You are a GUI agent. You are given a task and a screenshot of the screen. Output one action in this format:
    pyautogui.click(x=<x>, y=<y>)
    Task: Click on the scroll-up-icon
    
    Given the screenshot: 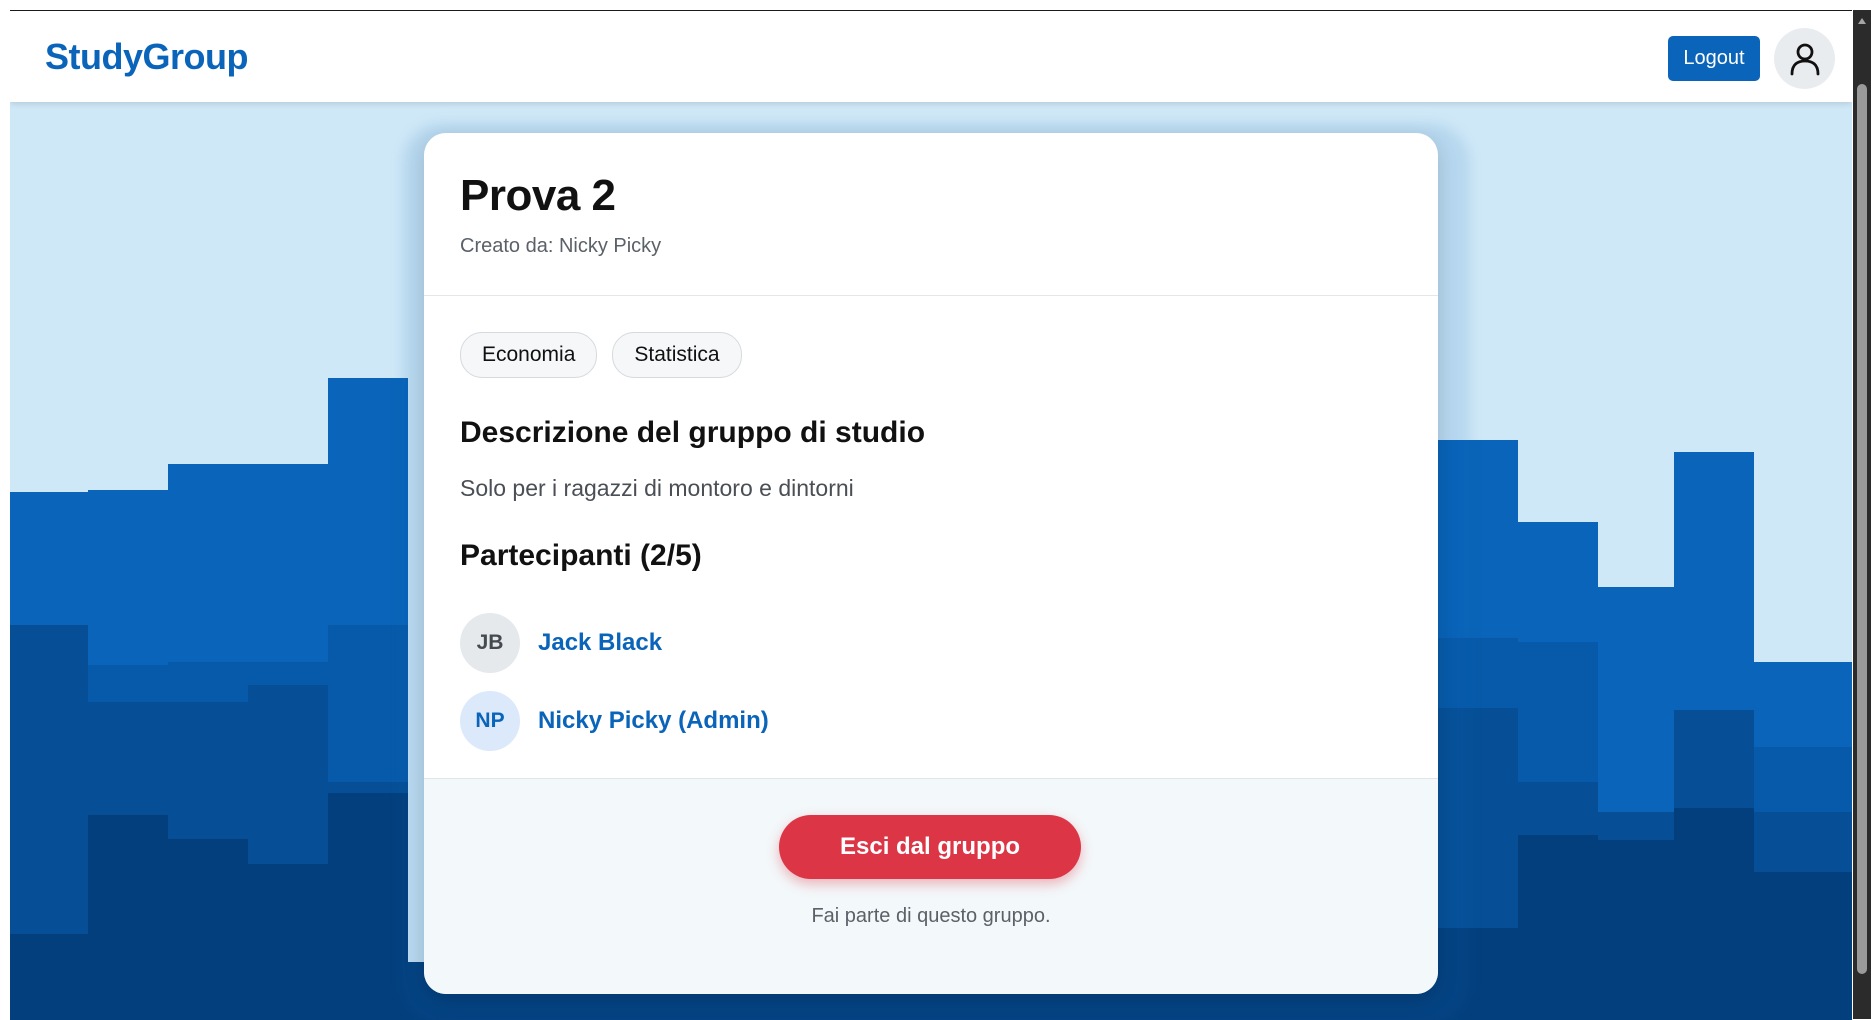 What is the action you would take?
    pyautogui.click(x=1862, y=21)
    